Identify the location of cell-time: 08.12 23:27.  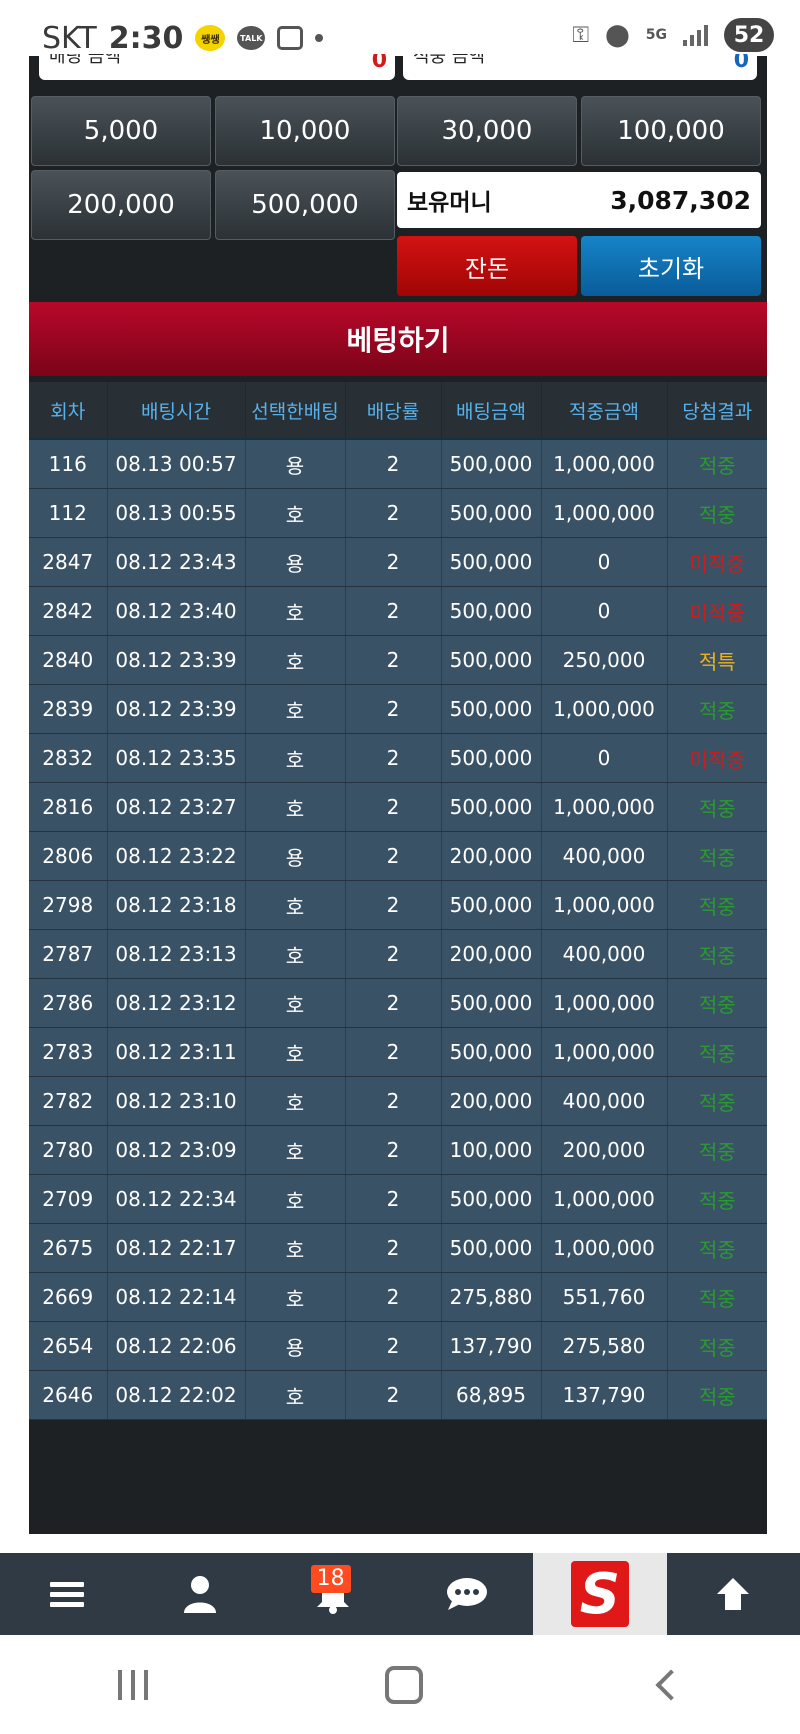
(176, 807).